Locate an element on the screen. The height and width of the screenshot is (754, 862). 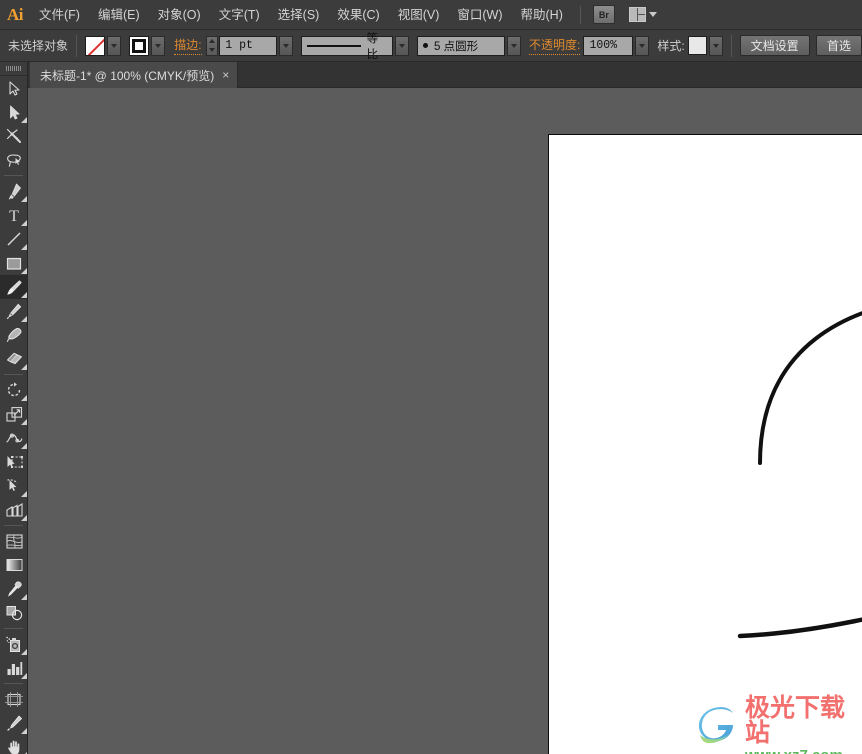
opacity-label: 不透明度: is located at coordinates (554, 45).